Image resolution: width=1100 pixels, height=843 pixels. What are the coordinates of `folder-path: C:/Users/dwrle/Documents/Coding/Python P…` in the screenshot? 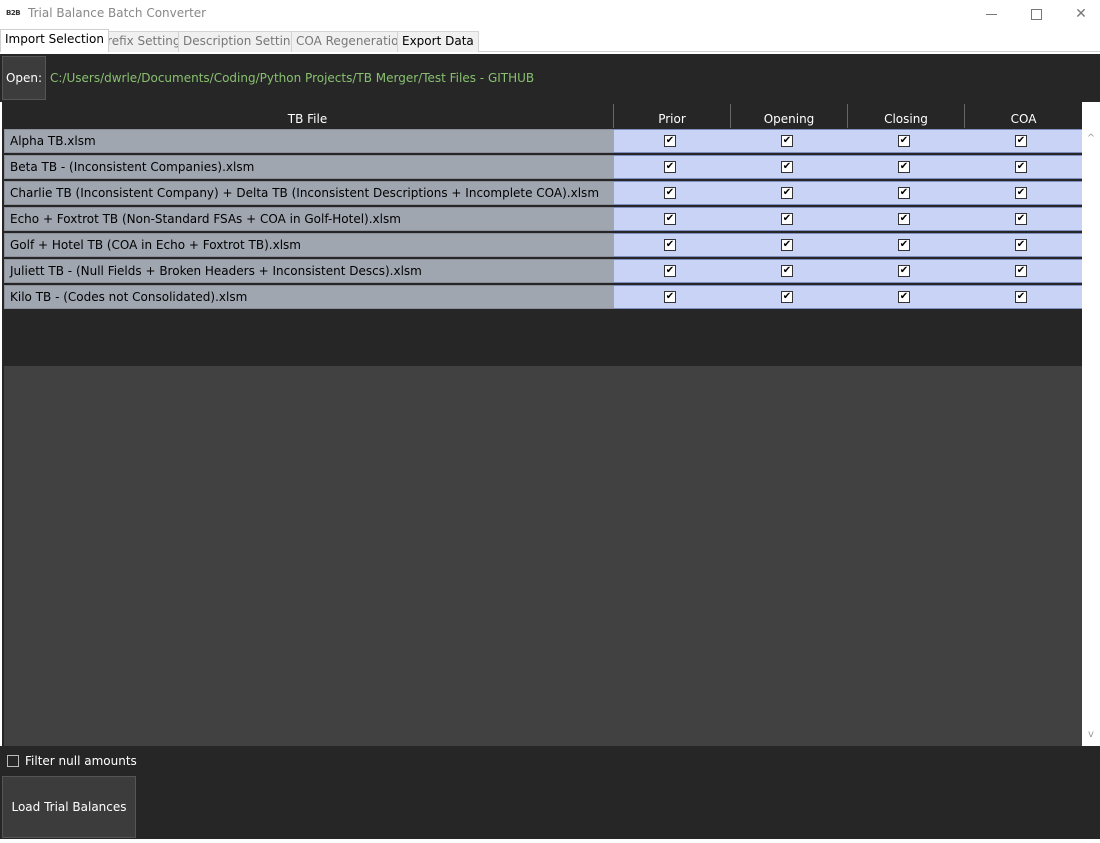 It's located at (292, 78).